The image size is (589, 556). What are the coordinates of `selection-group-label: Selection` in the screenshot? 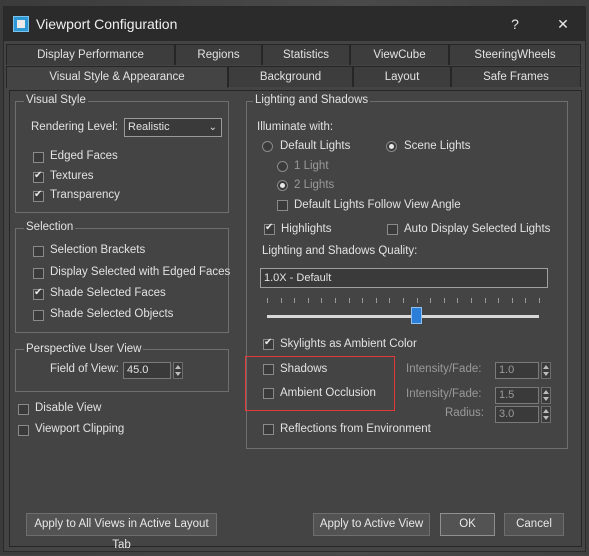 It's located at (50, 227).